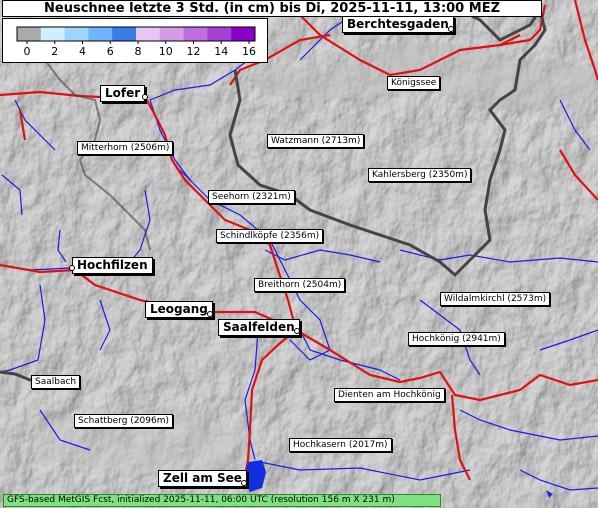 Image resolution: width=598 pixels, height=508 pixels. Describe the element at coordinates (398, 24) in the screenshot. I see `place-berchtesgaden: Berchtesgaden` at that location.